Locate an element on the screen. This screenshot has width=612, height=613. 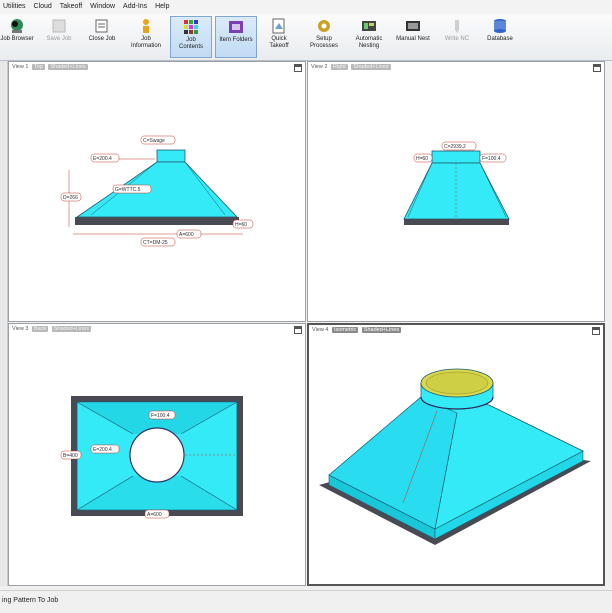
job-browser-label: Job Browser is located at coordinates (17, 39).